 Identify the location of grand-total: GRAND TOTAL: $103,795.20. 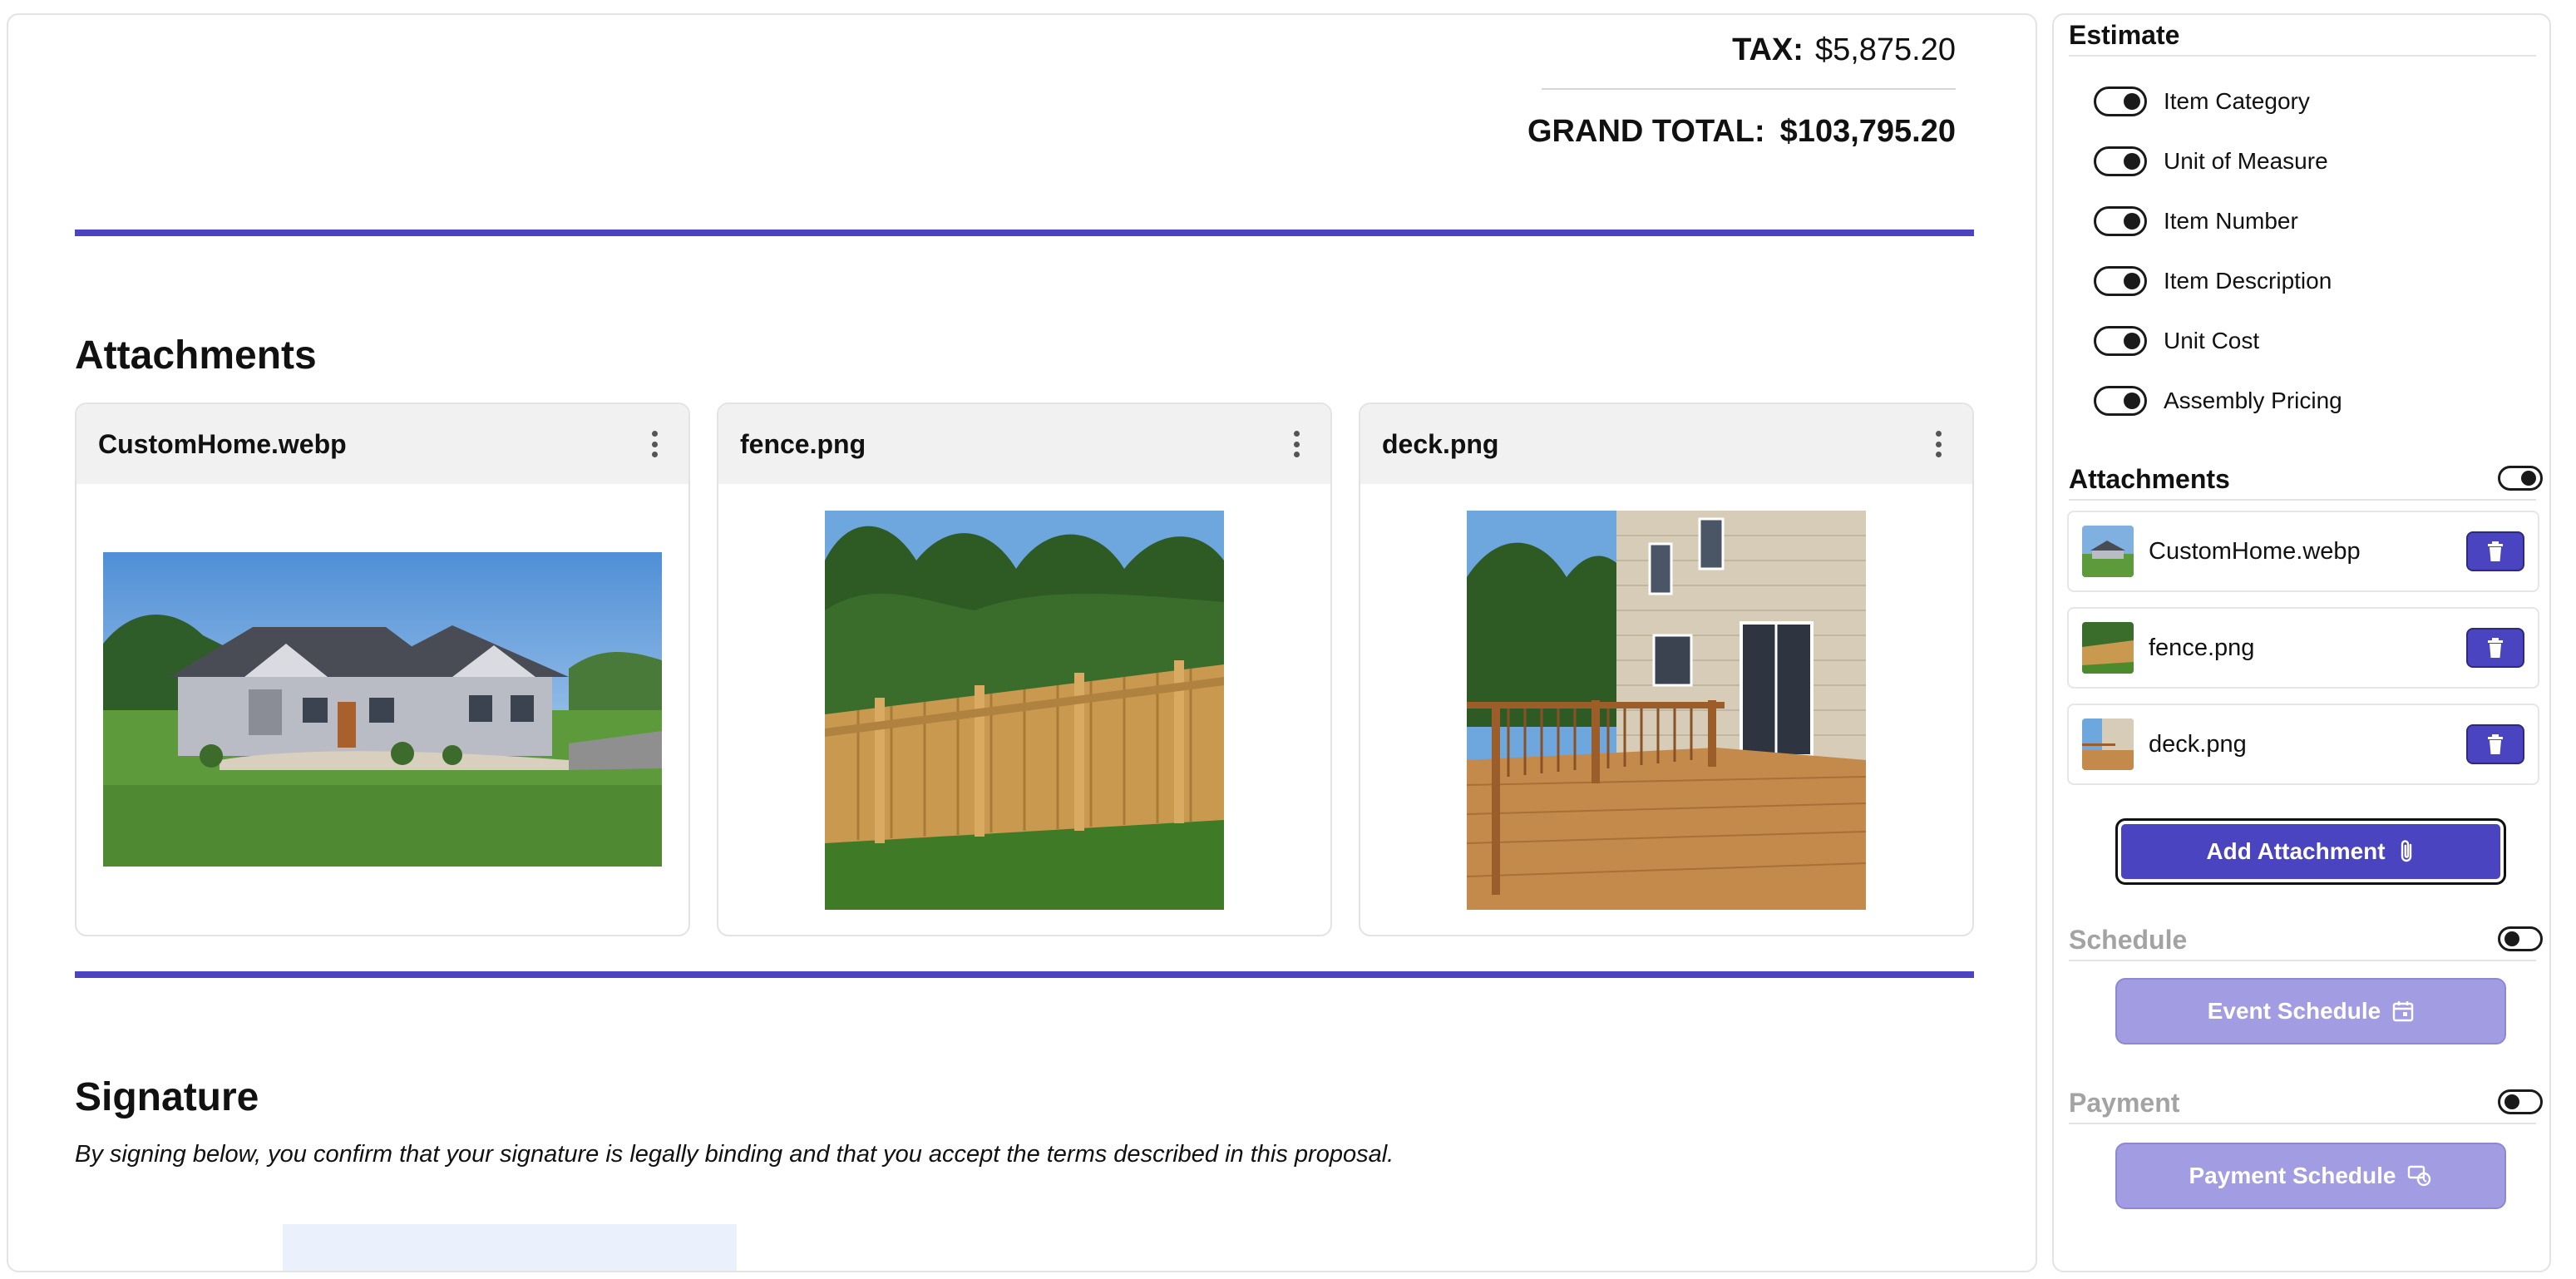
(1741, 131).